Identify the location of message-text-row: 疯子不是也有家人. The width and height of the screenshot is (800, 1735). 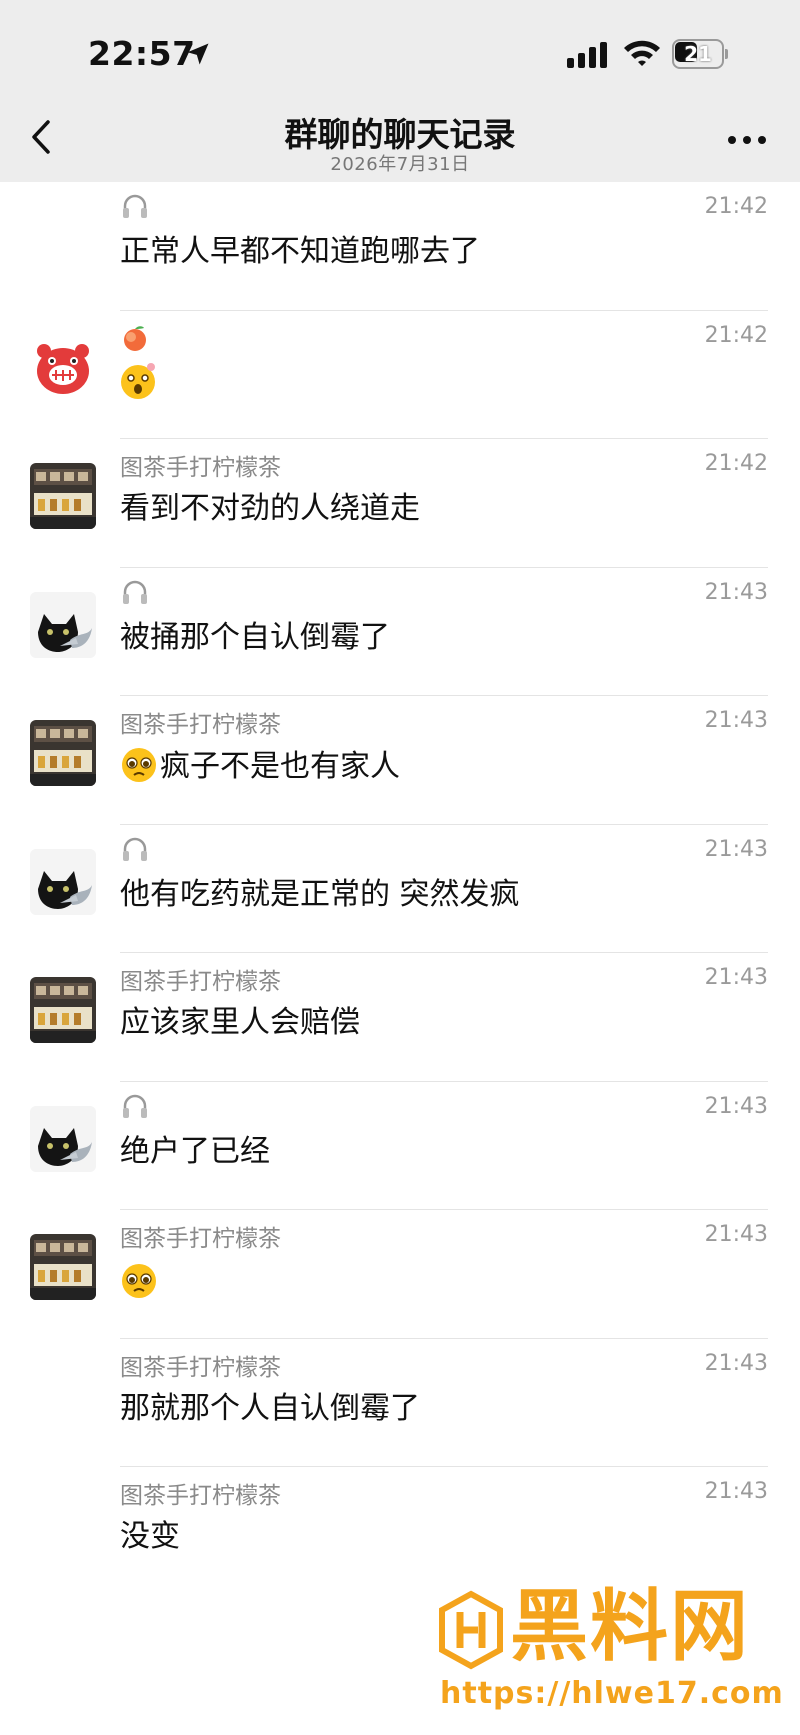
(260, 766).